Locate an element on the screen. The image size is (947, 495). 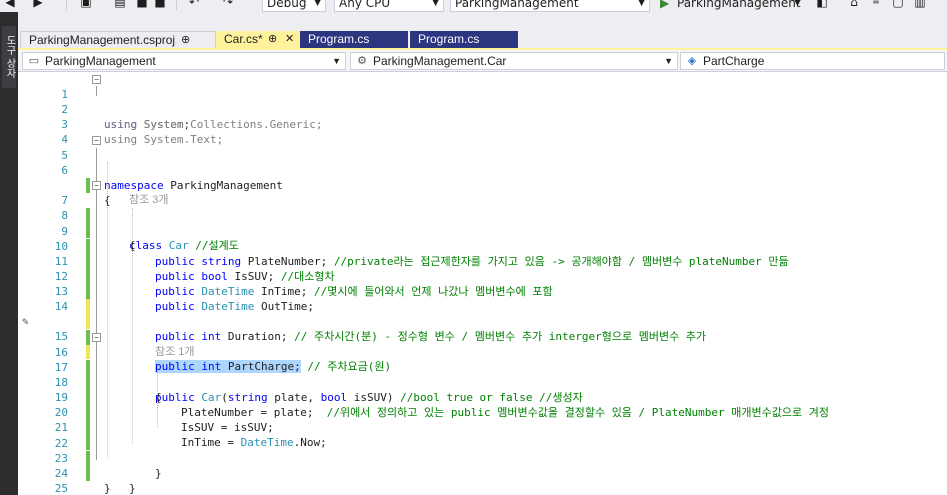
tab-program-cs-2: Program.cs is located at coordinates (464, 40).